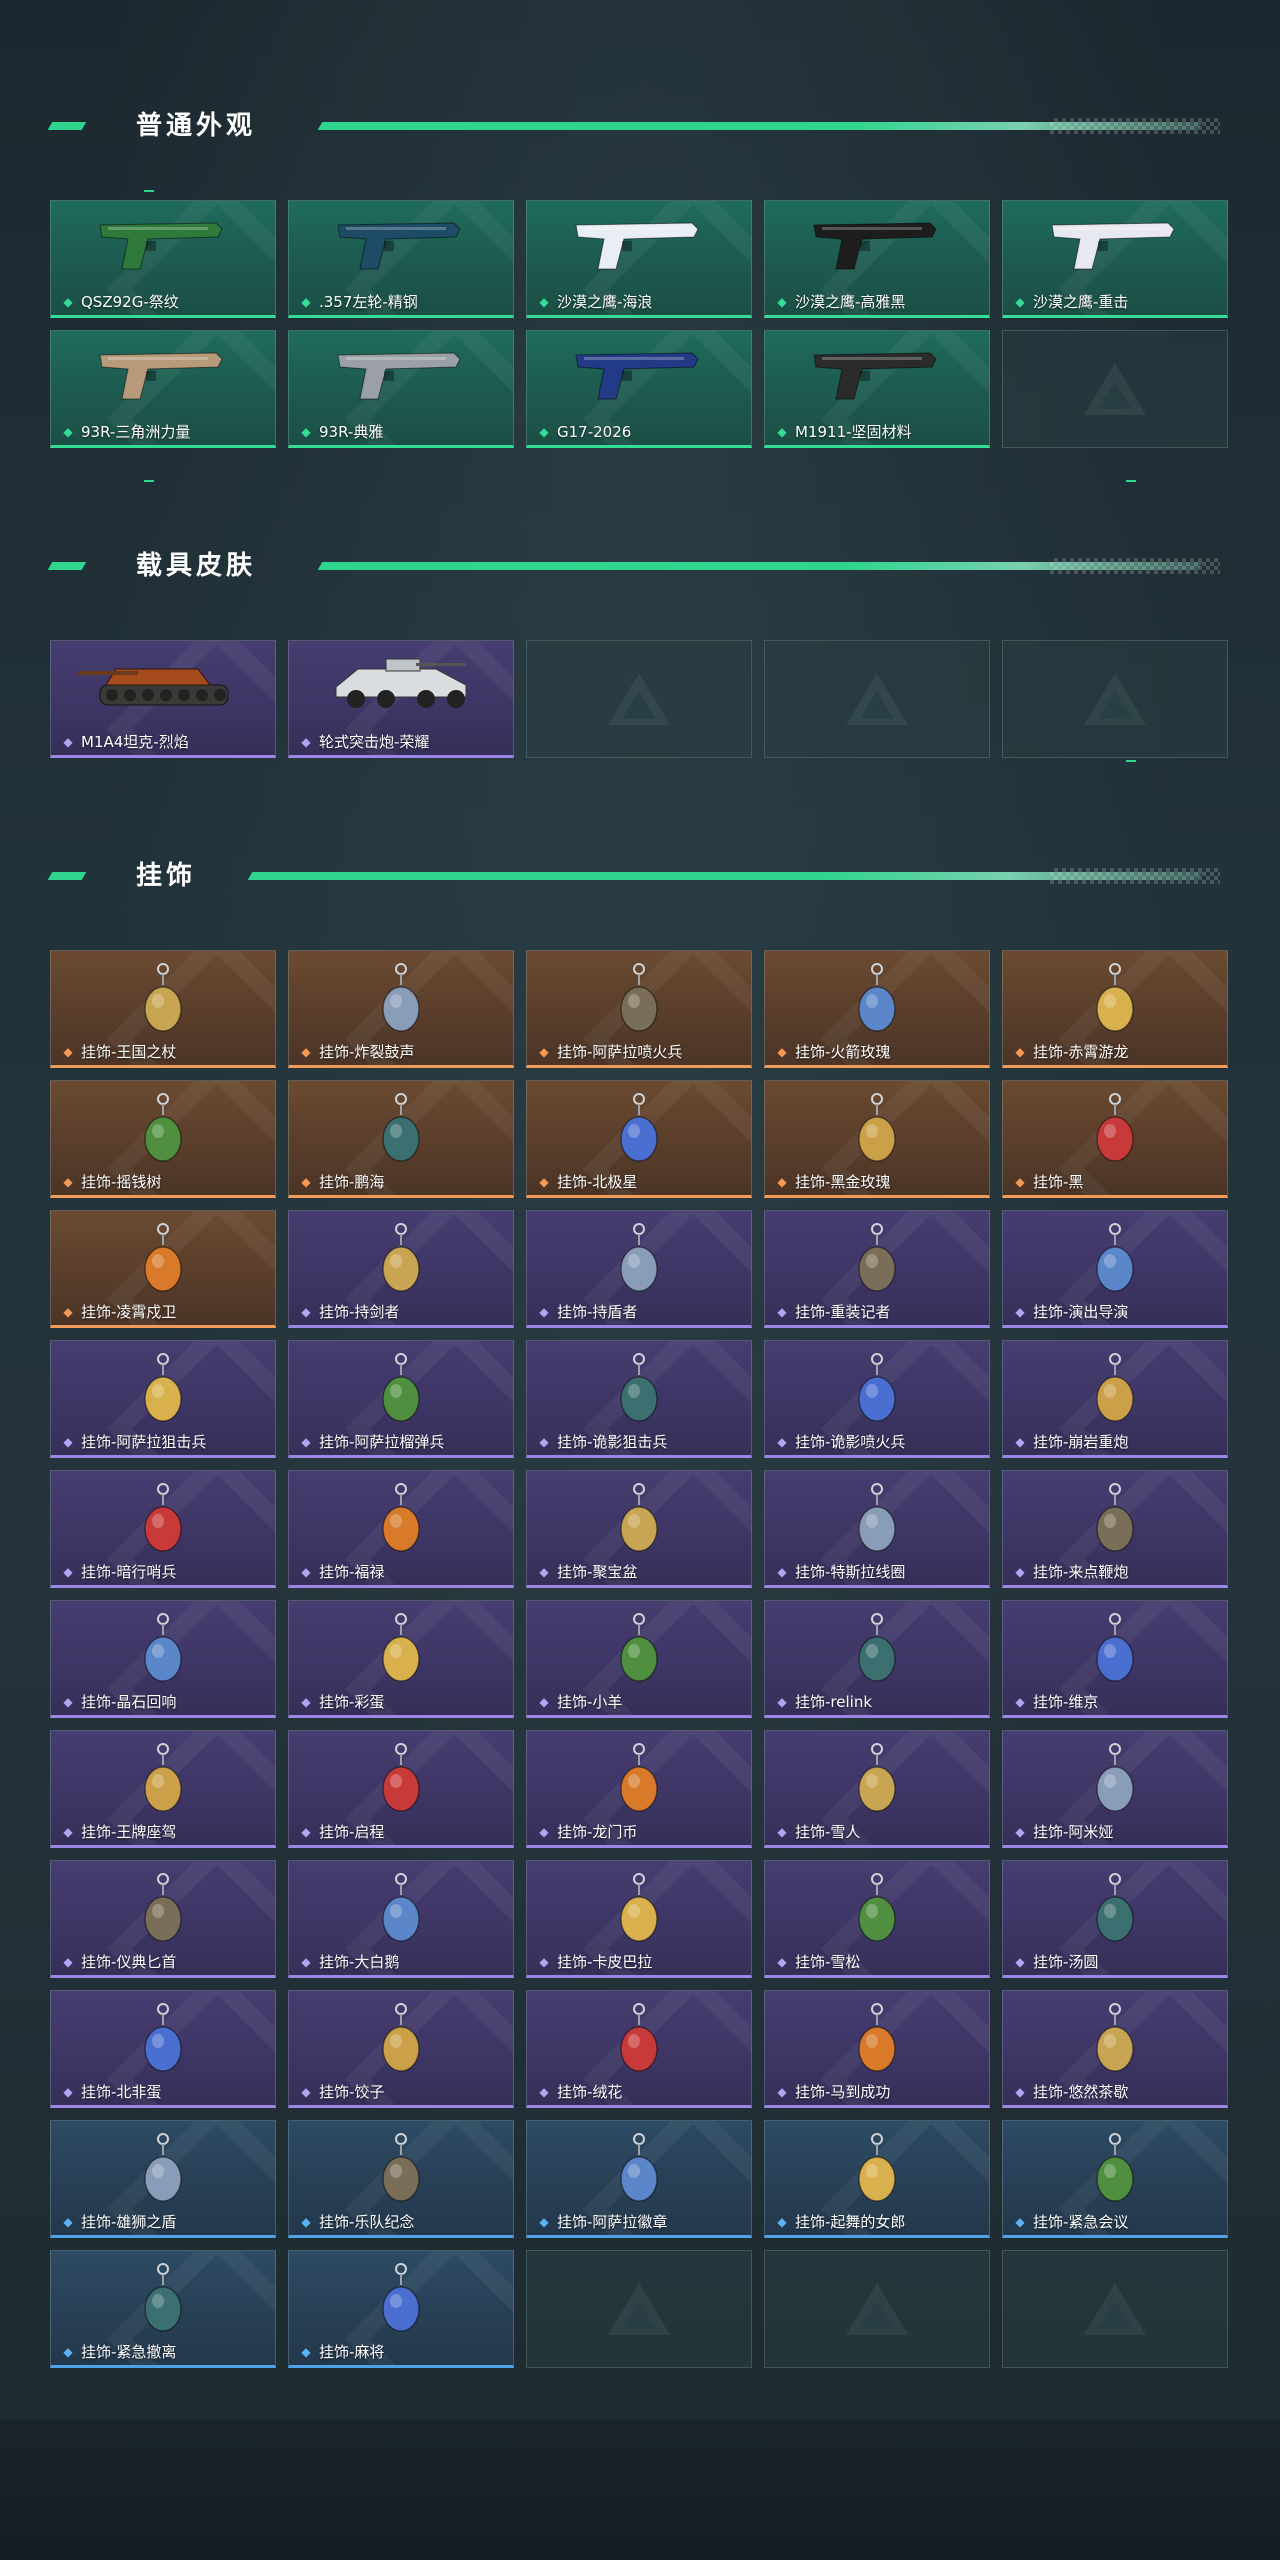 This screenshot has height=2560, width=1280. I want to click on charm-card: ◆ 挂饰-聚宝盆, so click(639, 1529).